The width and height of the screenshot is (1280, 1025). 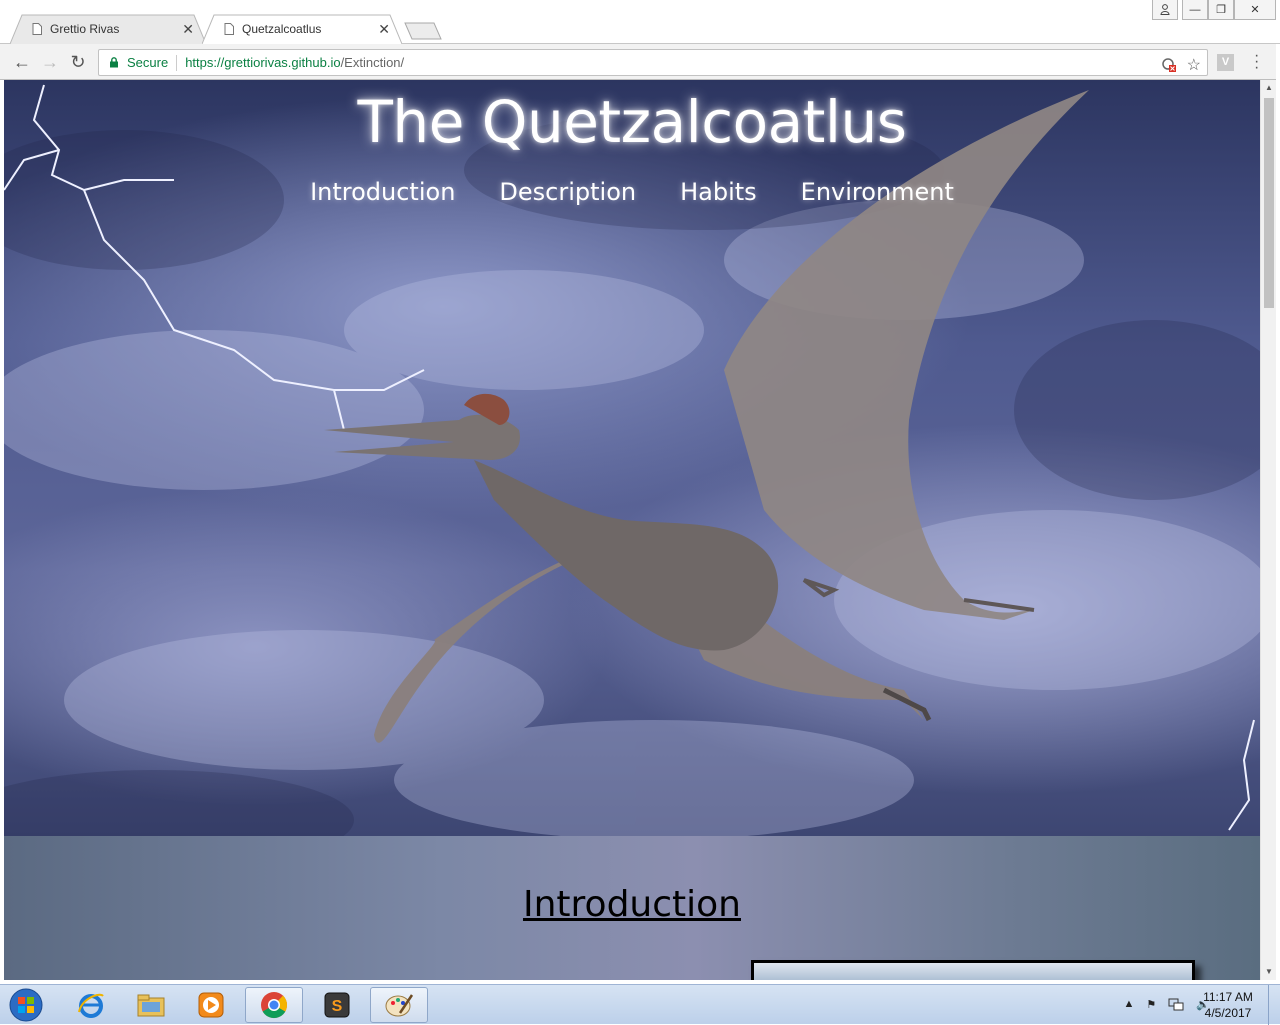 What do you see at coordinates (1255, 10) in the screenshot?
I see `window-close-icon: ✕` at bounding box center [1255, 10].